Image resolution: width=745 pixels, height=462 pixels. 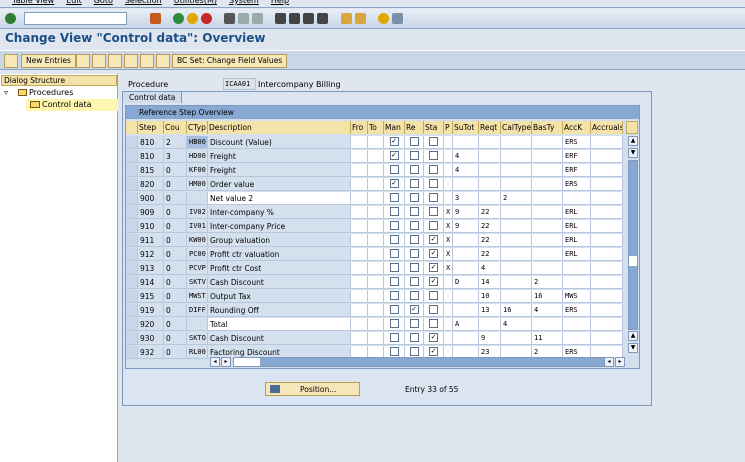 I want to click on table-cell: 4, so click(x=547, y=310).